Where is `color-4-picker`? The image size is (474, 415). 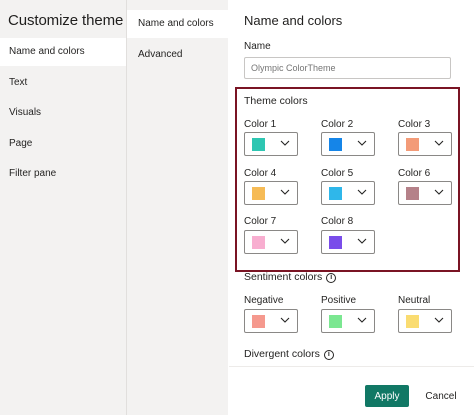 color-4-picker is located at coordinates (271, 193).